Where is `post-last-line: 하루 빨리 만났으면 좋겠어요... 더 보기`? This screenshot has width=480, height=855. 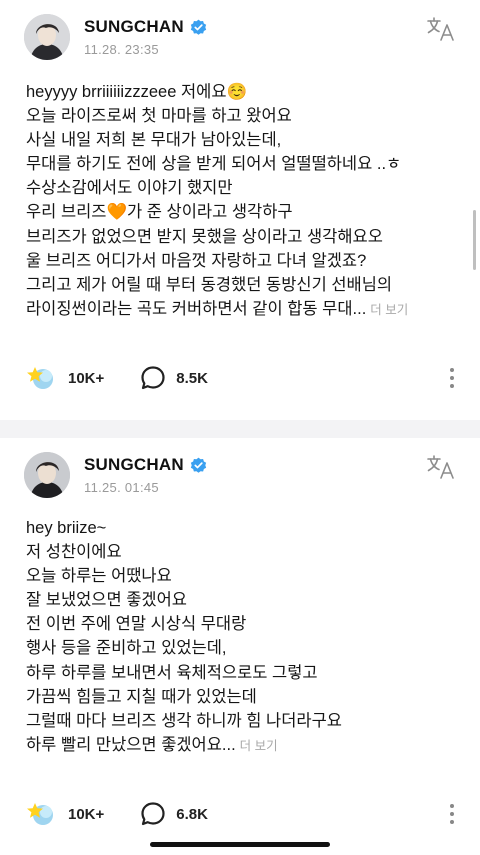 post-last-line: 하루 빨리 만났으면 좋겠어요... 더 보기 is located at coordinates (246, 745).